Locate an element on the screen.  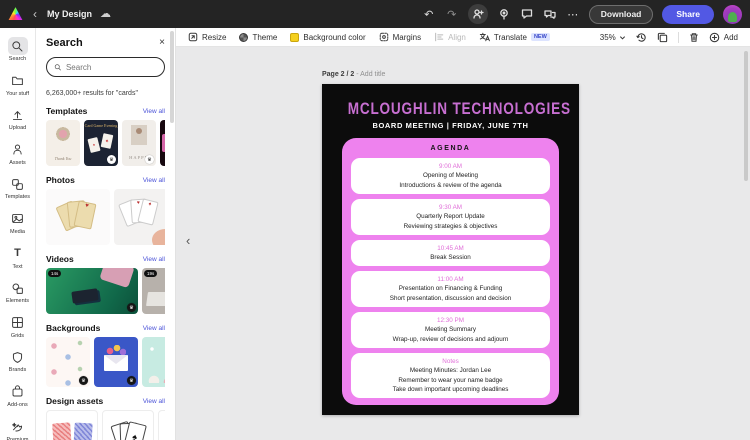
search-input-wrap is located at coordinates (105, 67).